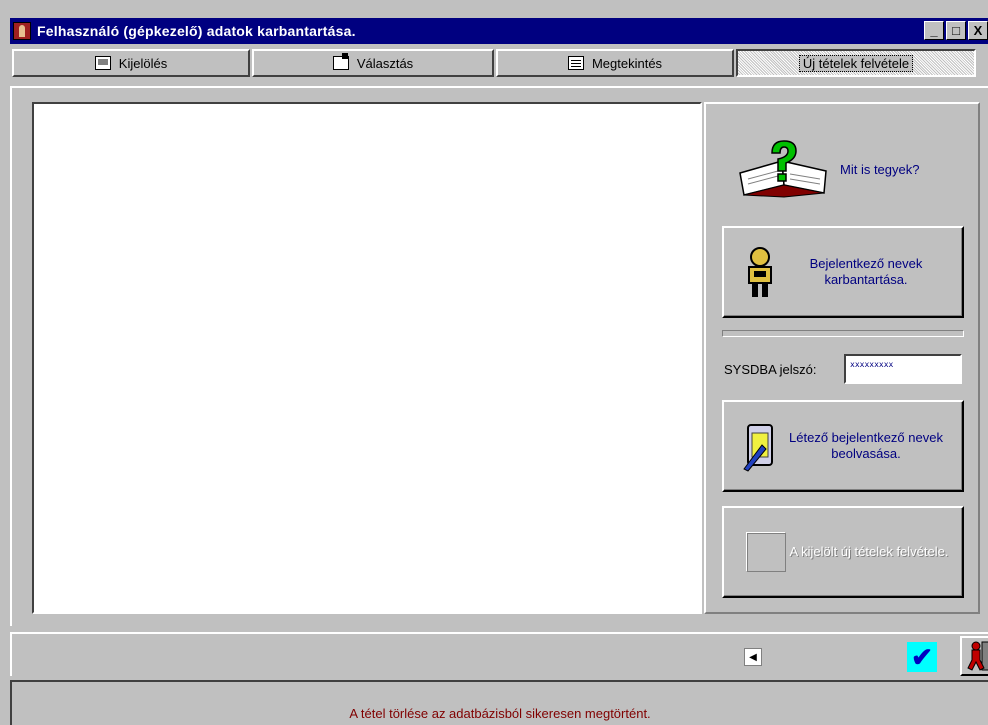 The width and height of the screenshot is (988, 725). I want to click on read-login-names-label: Létező bejelentkező nevek beolvasása., so click(866, 445).